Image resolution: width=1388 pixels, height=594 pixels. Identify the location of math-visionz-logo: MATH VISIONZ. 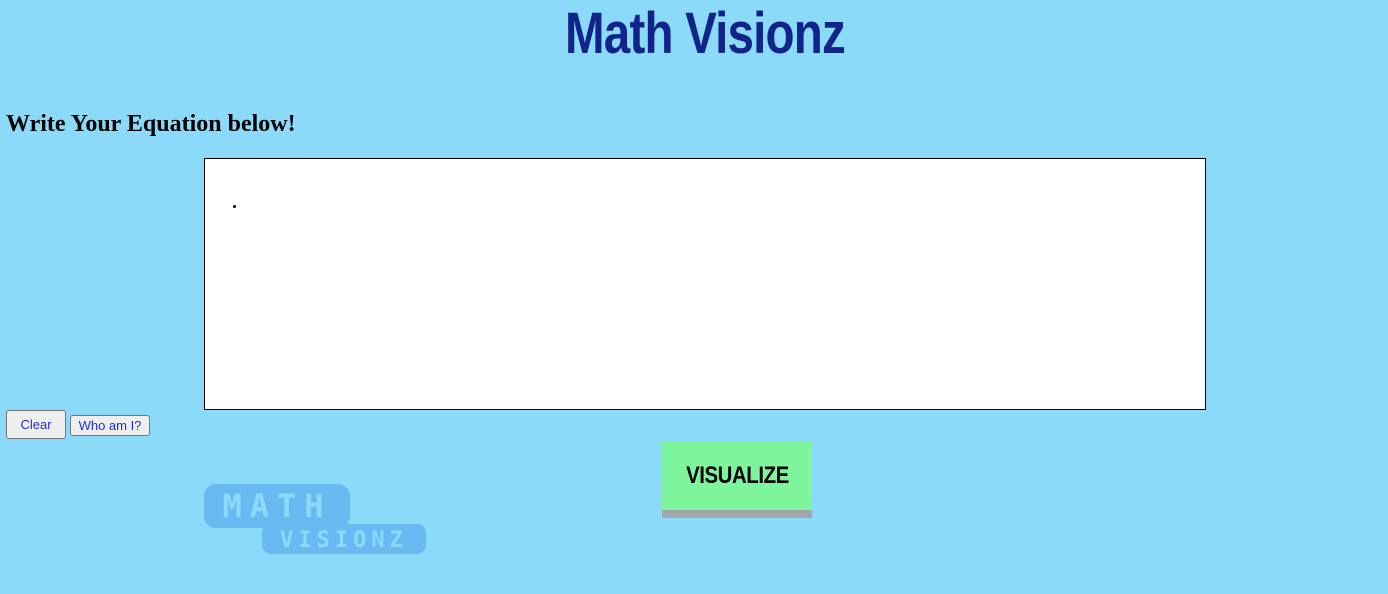
(315, 519).